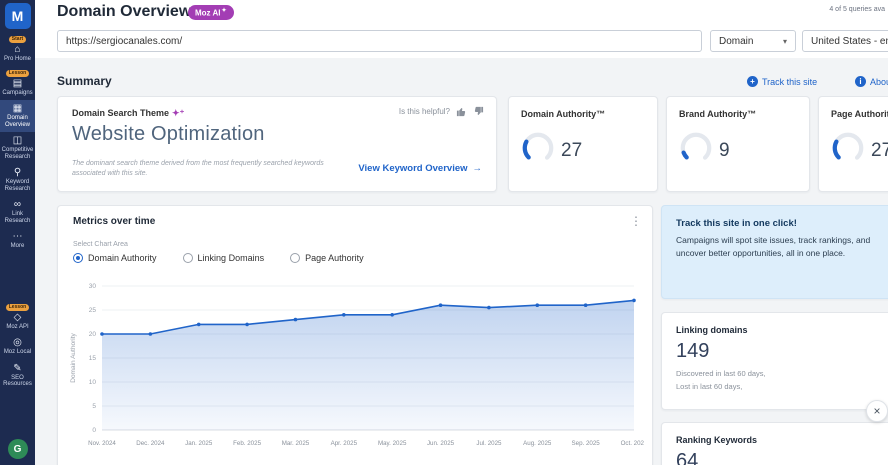  Describe the element at coordinates (93, 286) in the screenshot. I see `svg-text: 30` at that location.